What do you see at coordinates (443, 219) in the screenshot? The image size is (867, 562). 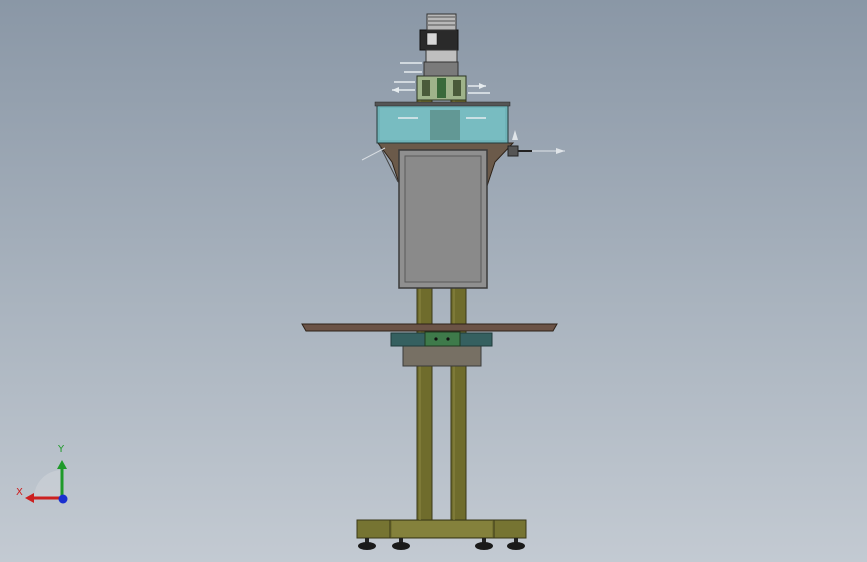 I see `front-panel` at bounding box center [443, 219].